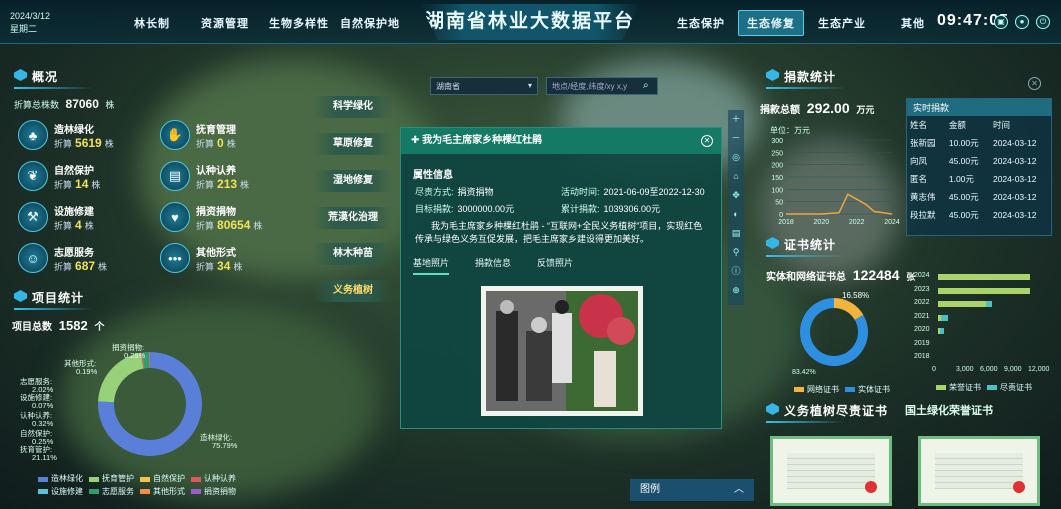  What do you see at coordinates (37, 105) in the screenshot?
I see `total-label: 折算总株数` at bounding box center [37, 105].